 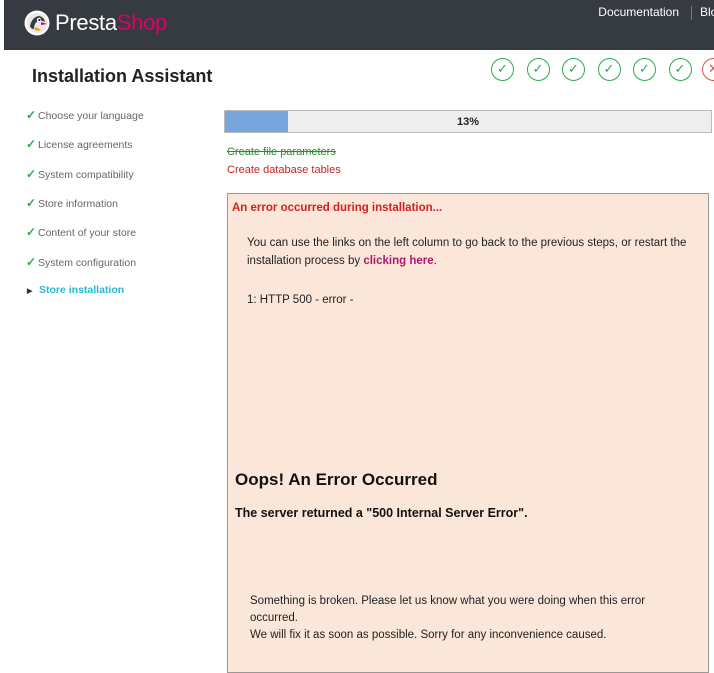 What do you see at coordinates (86, 174) in the screenshot?
I see `sidebar-step-label: System compatibility` at bounding box center [86, 174].